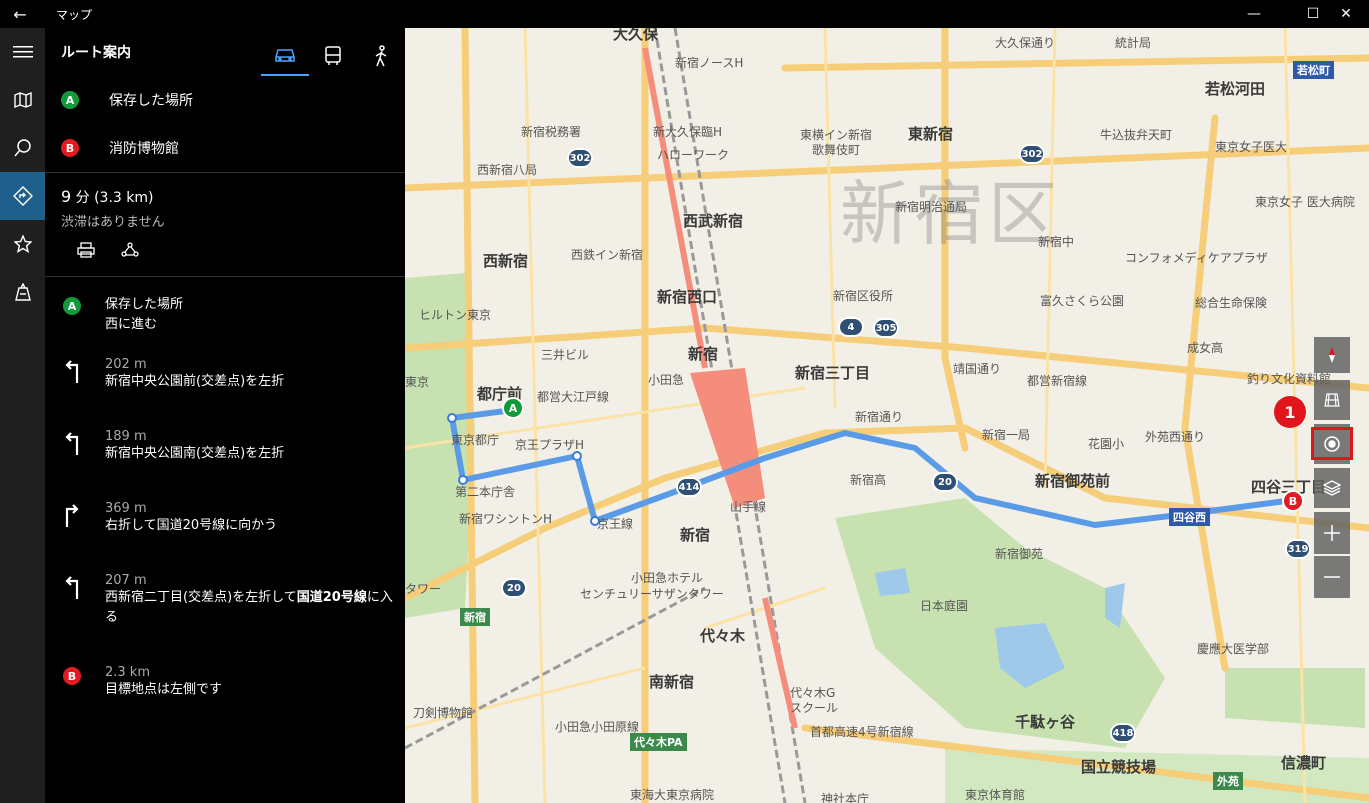 Image resolution: width=1369 pixels, height=803 pixels. Describe the element at coordinates (22, 100) in the screenshot. I see `map-icon` at that location.